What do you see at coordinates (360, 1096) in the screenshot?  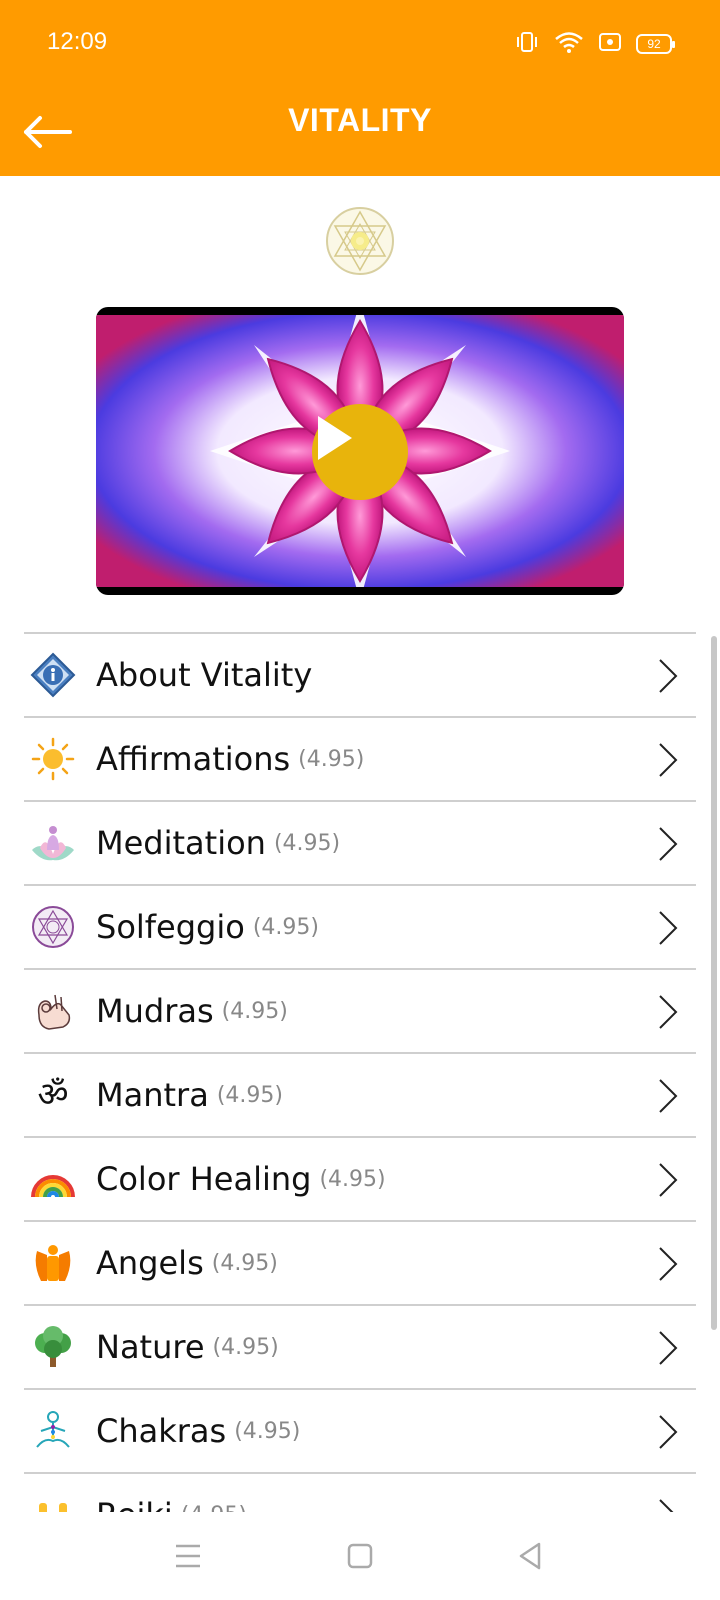 I see `menu-item-mantra: ॐ Mantra (4.95)` at bounding box center [360, 1096].